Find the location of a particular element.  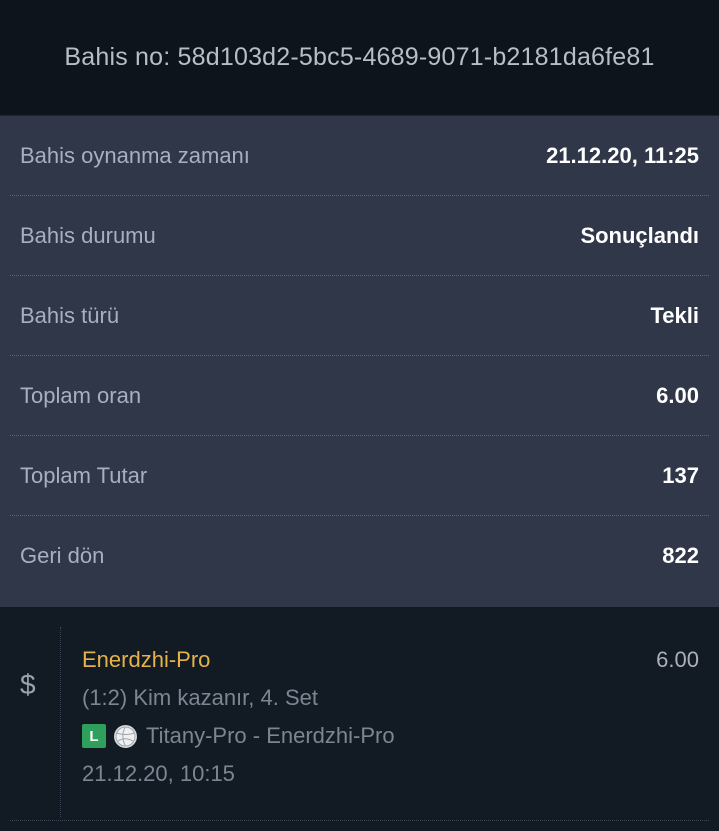

match-teams: Titany-Pro - Enerdzhi-Pro is located at coordinates (270, 735).